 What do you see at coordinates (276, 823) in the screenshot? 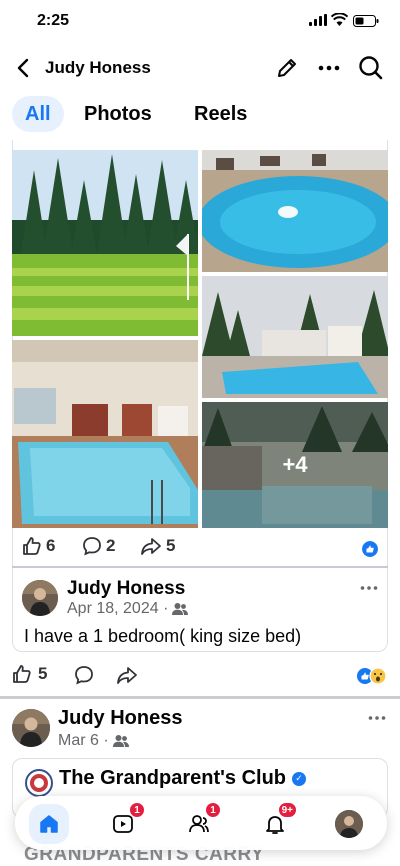
I see `notifications-tab: 9+` at bounding box center [276, 823].